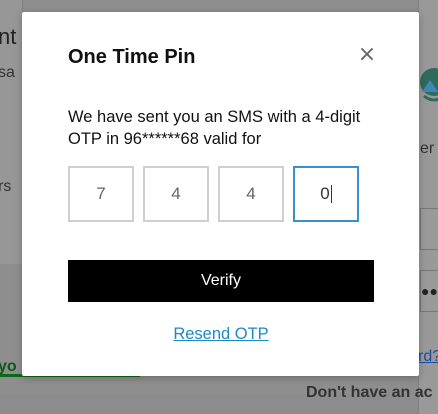 The image size is (438, 414). What do you see at coordinates (427, 148) in the screenshot?
I see `background-right-text: er` at bounding box center [427, 148].